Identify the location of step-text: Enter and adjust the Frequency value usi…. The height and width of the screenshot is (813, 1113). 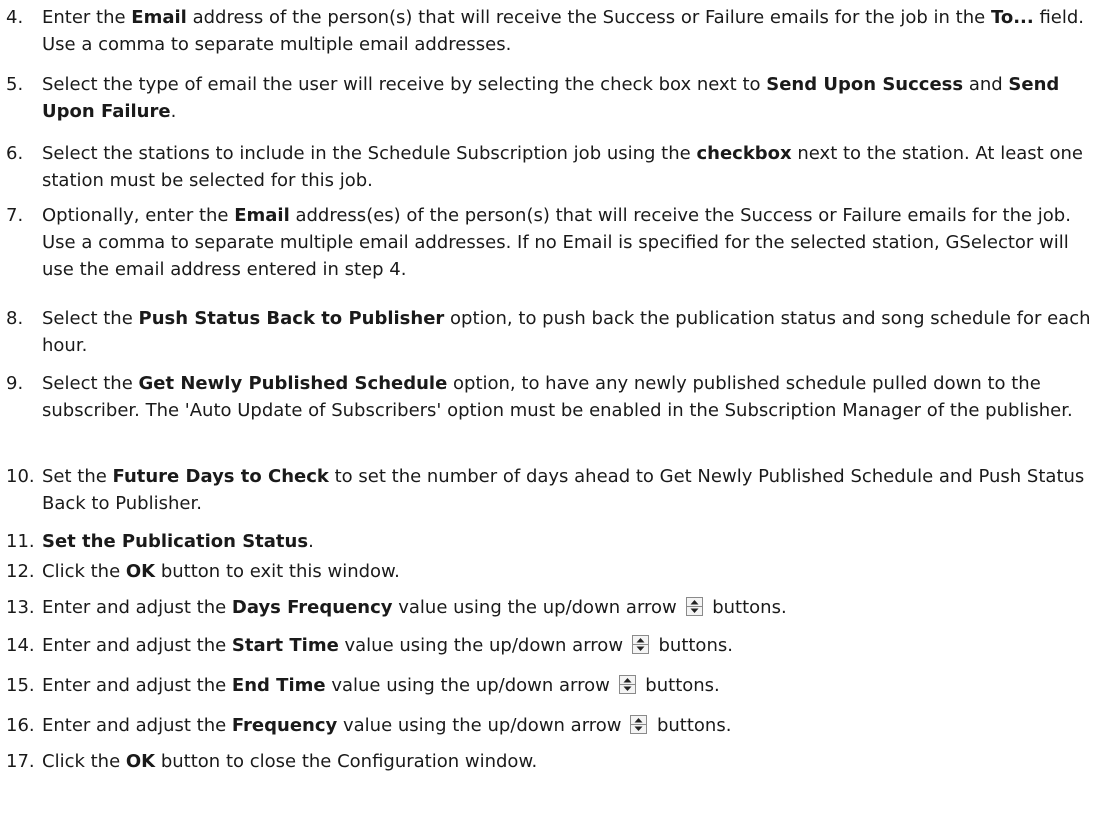
(571, 725).